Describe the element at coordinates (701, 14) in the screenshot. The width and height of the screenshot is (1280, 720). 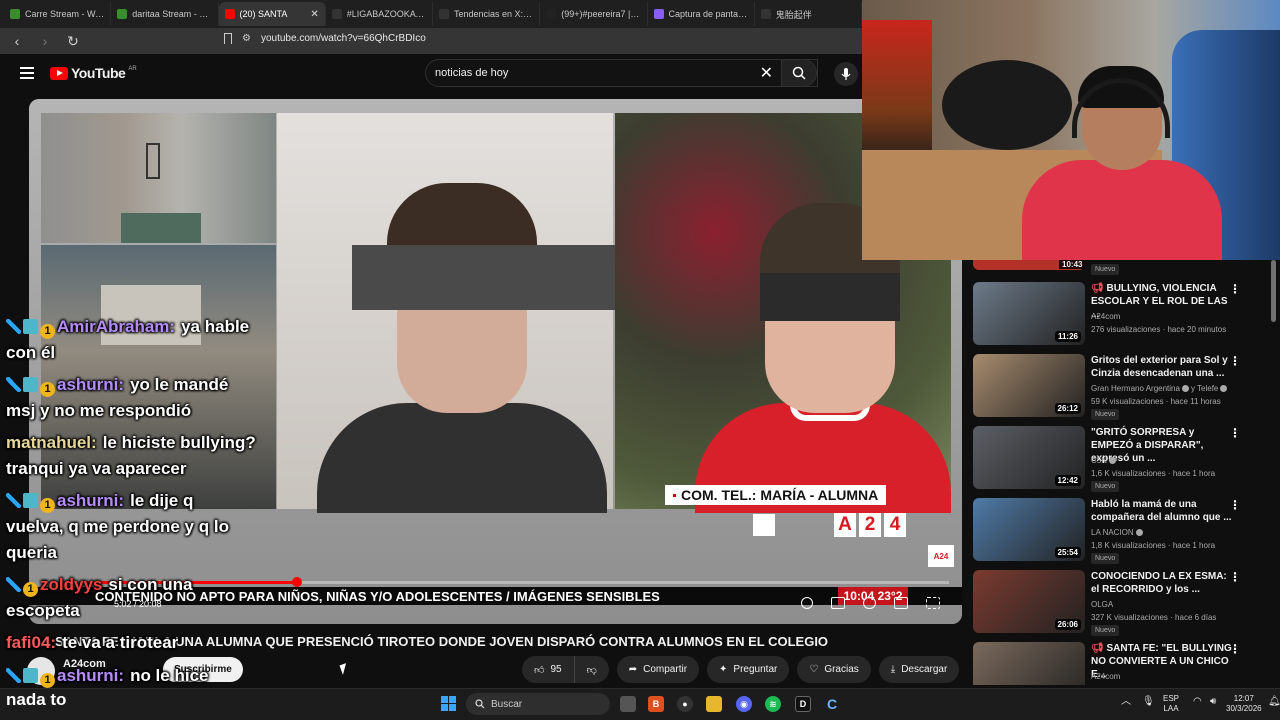
I see `browser-tab: Captura de pantalla pc` at that location.